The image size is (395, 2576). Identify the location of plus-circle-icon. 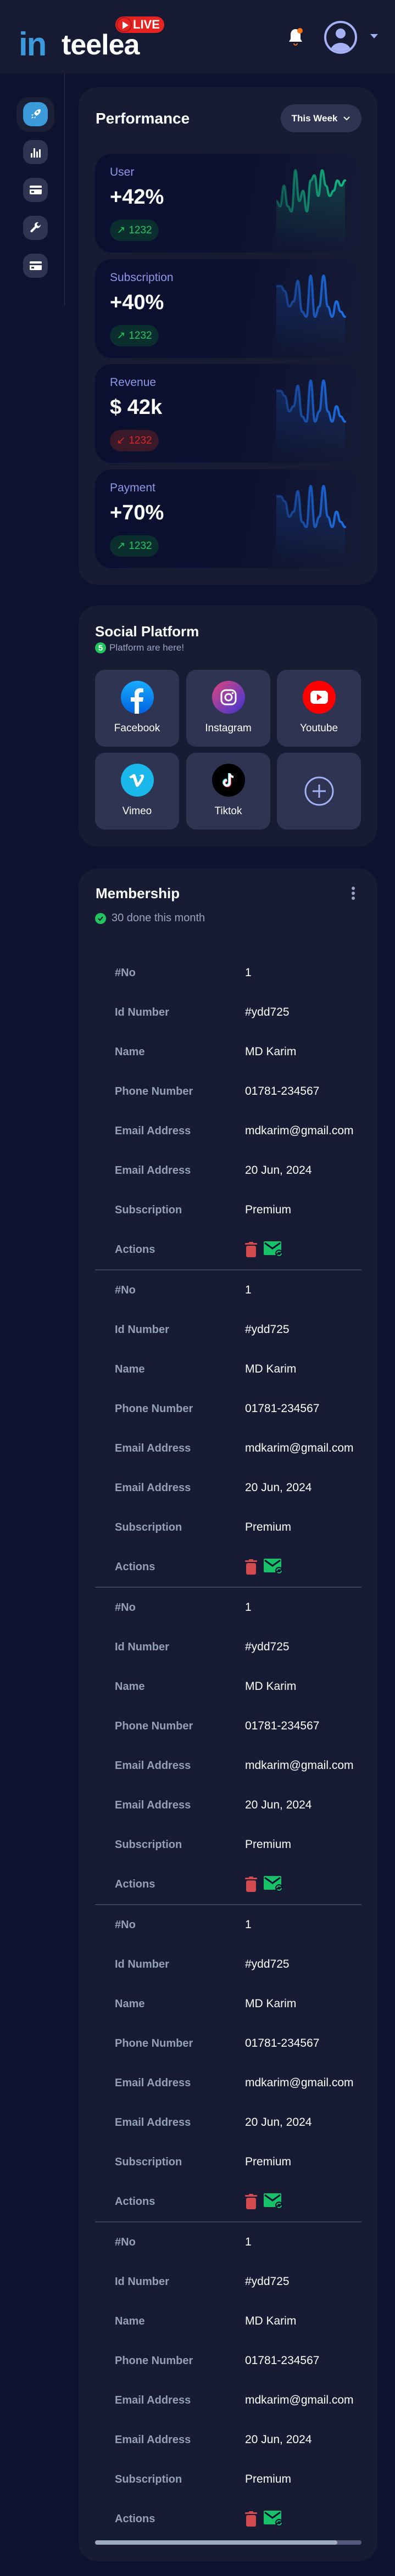
(319, 791).